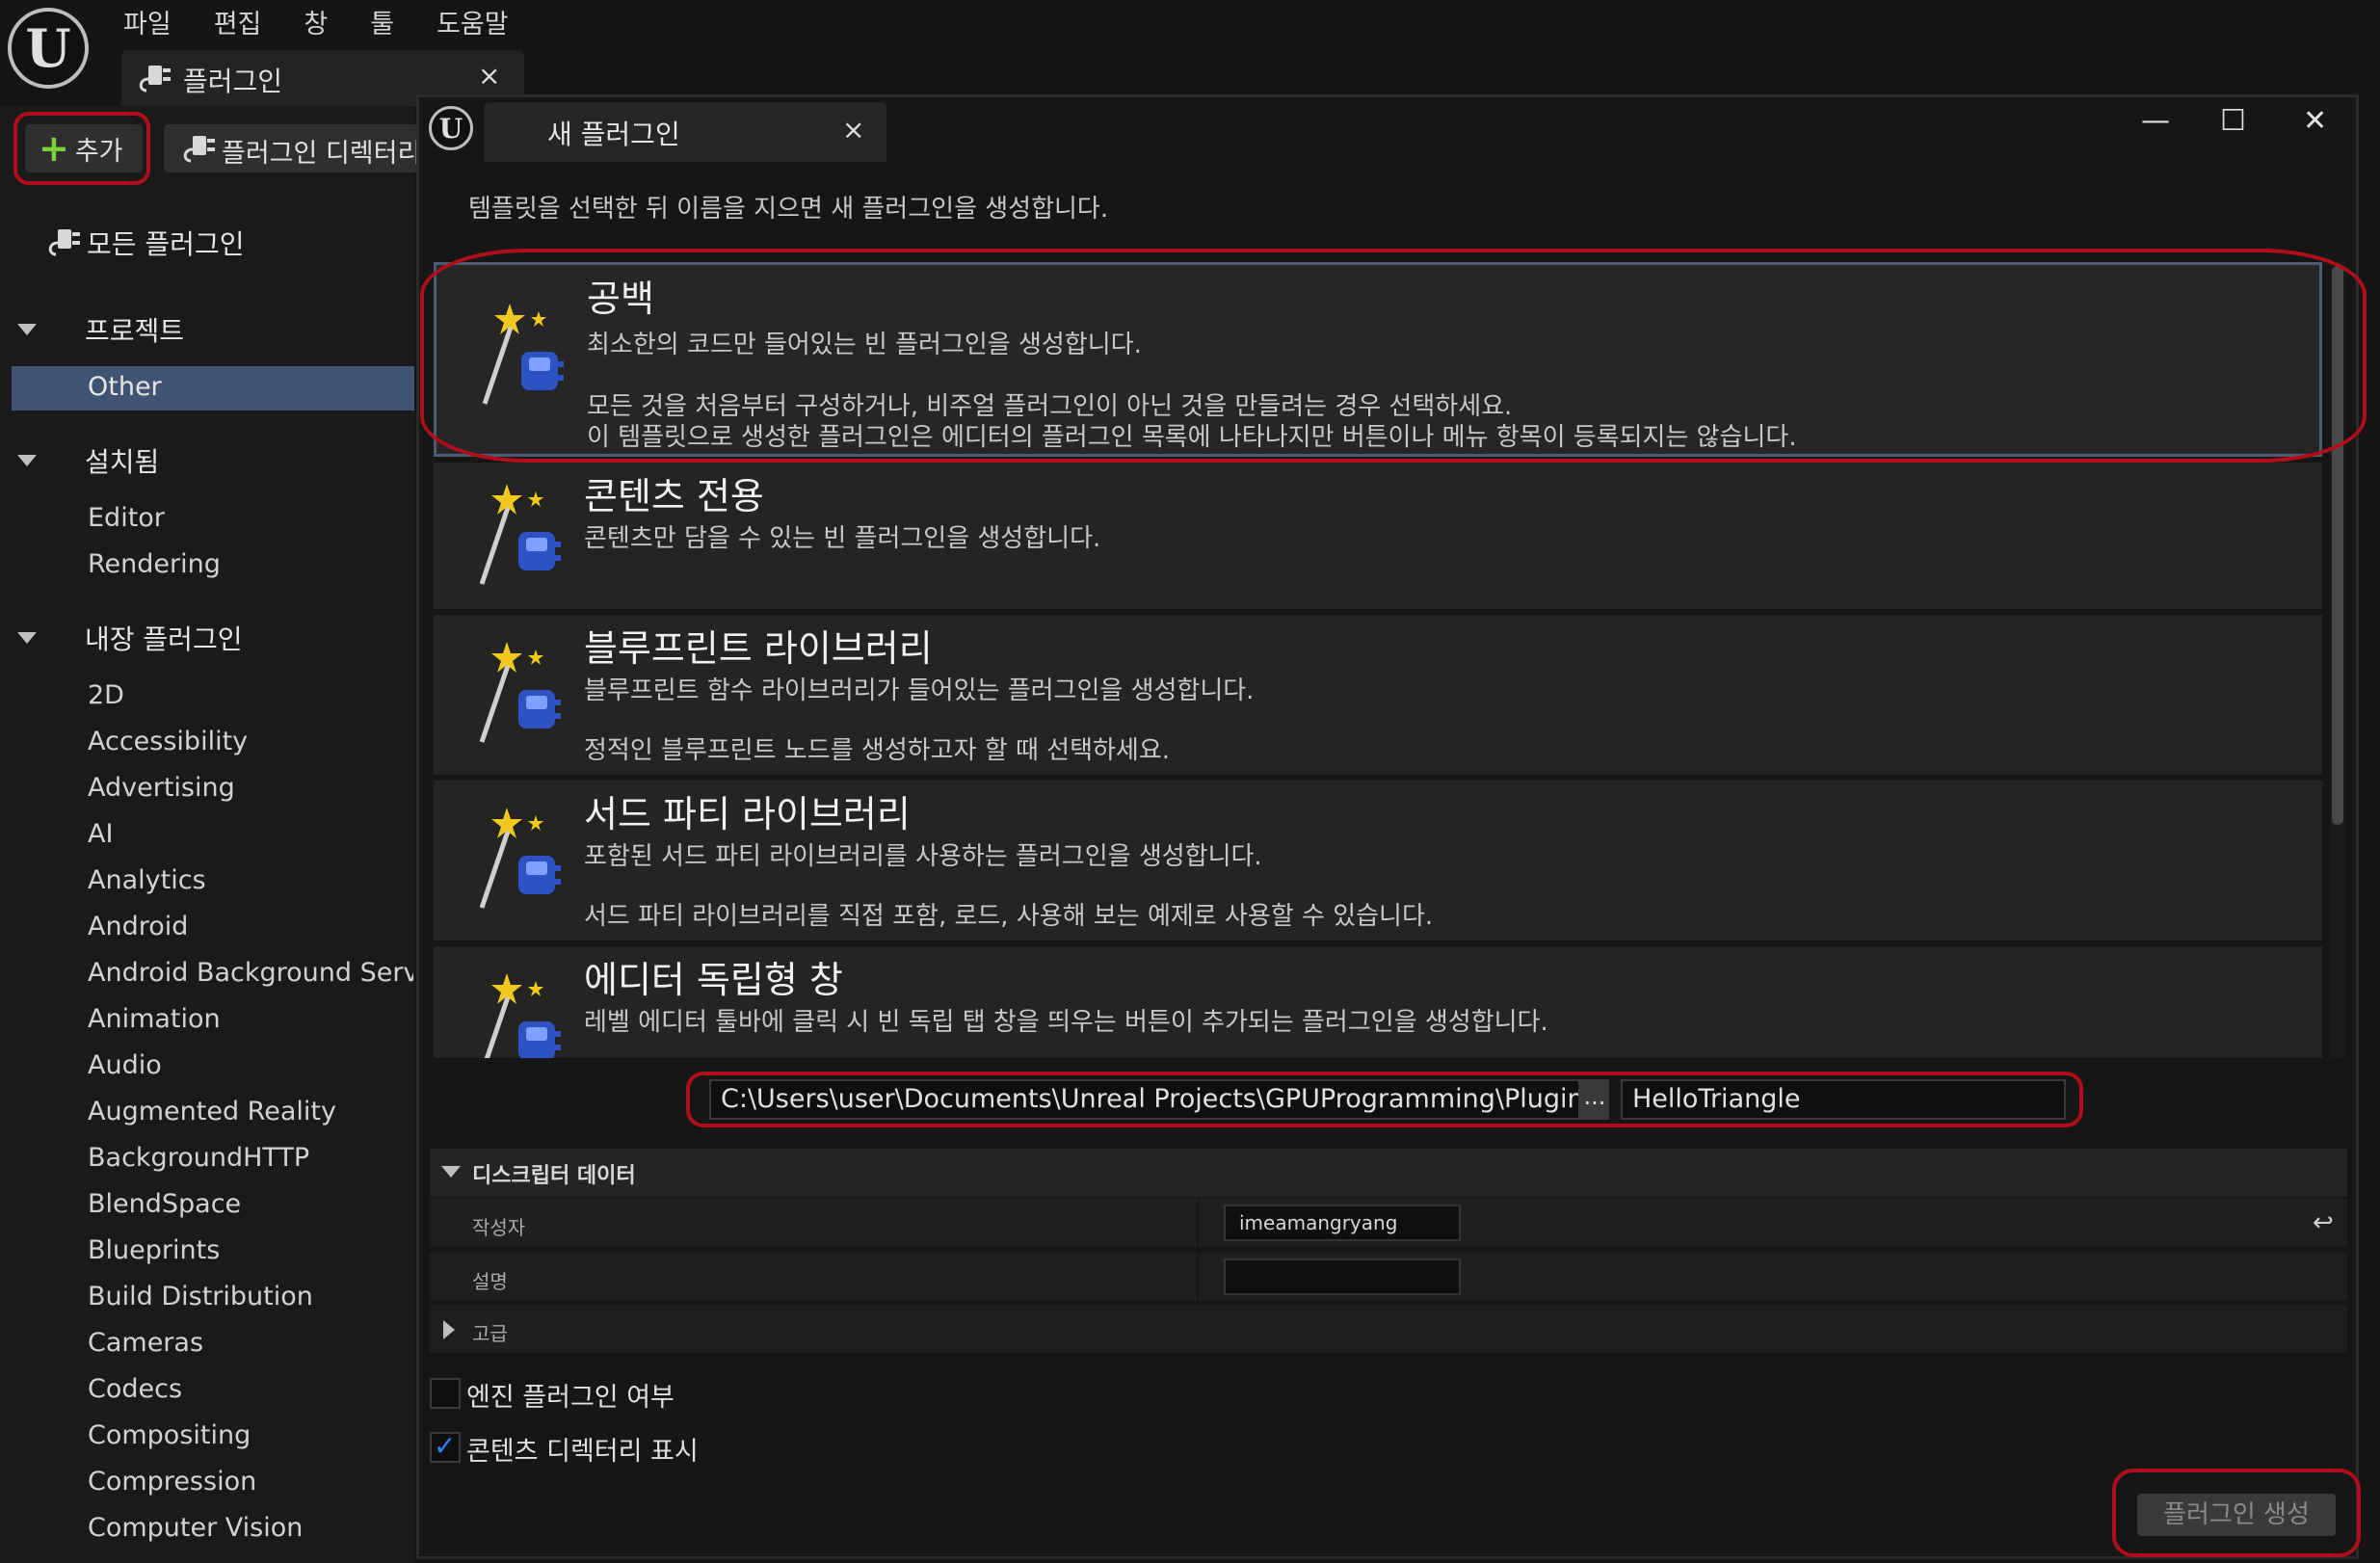  I want to click on description-label: 설명, so click(490, 1281).